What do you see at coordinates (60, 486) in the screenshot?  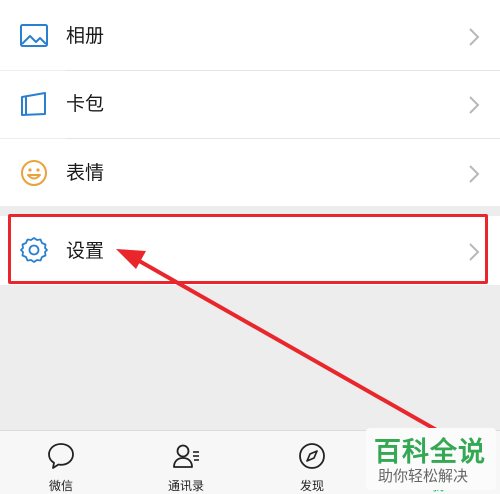 I see `tab-label: 微信` at bounding box center [60, 486].